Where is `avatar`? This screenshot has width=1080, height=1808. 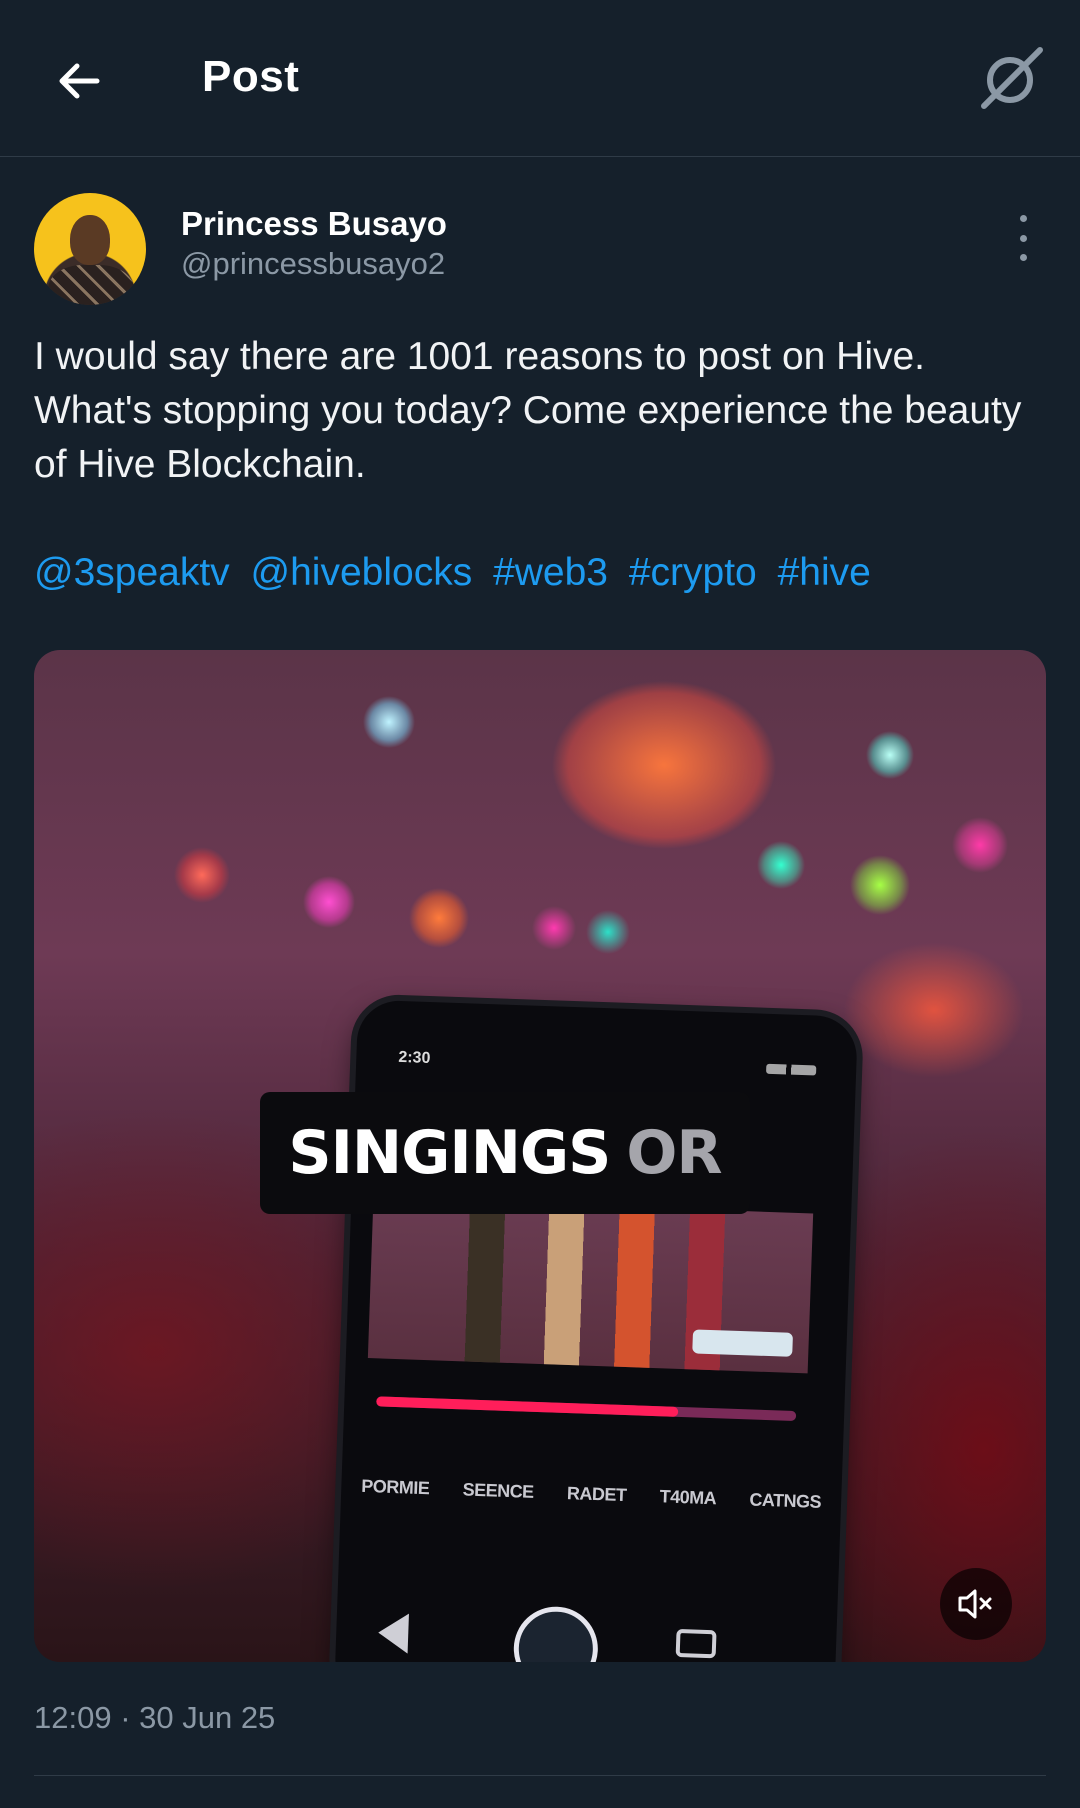
avatar is located at coordinates (90, 249).